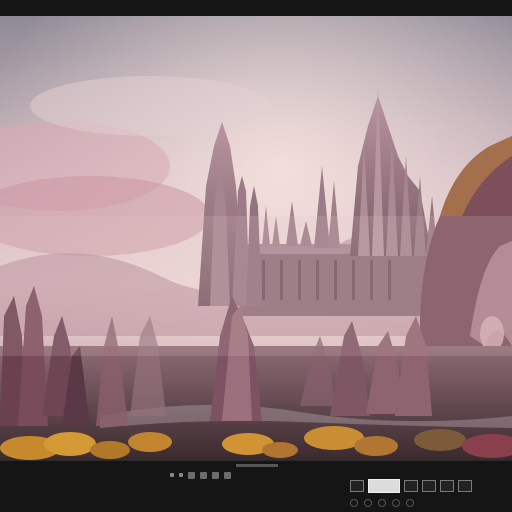 The image size is (512, 512). I want to click on image-caption, so click(226, 7).